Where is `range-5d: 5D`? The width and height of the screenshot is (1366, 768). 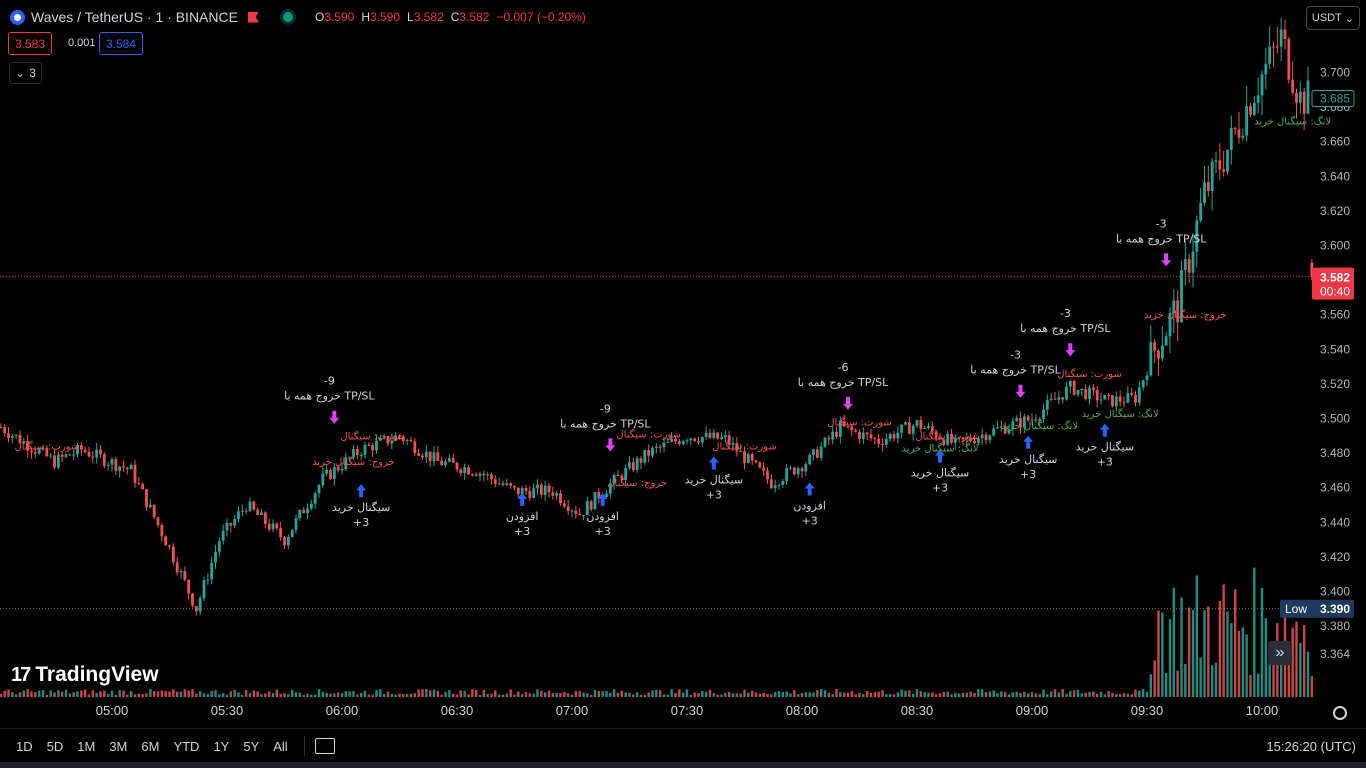 range-5d: 5D is located at coordinates (55, 746).